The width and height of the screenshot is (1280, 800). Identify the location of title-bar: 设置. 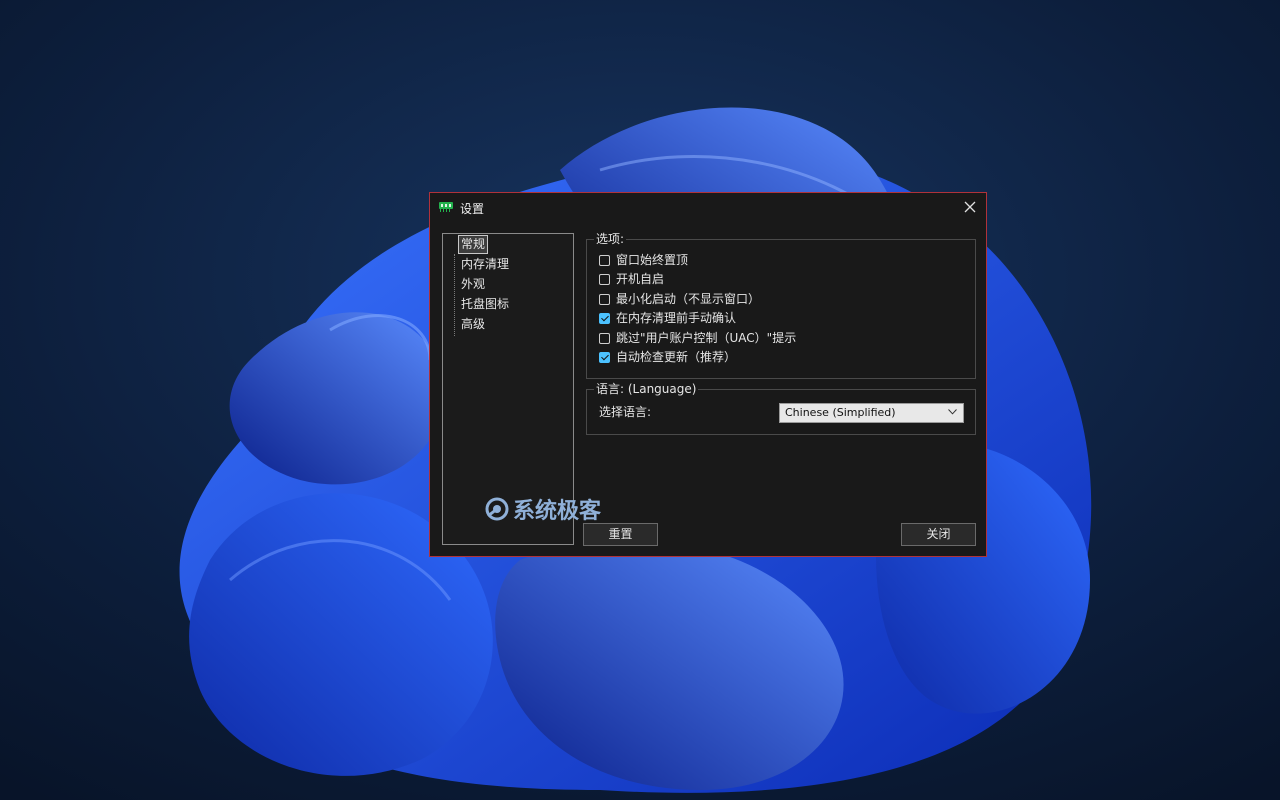
(708, 208).